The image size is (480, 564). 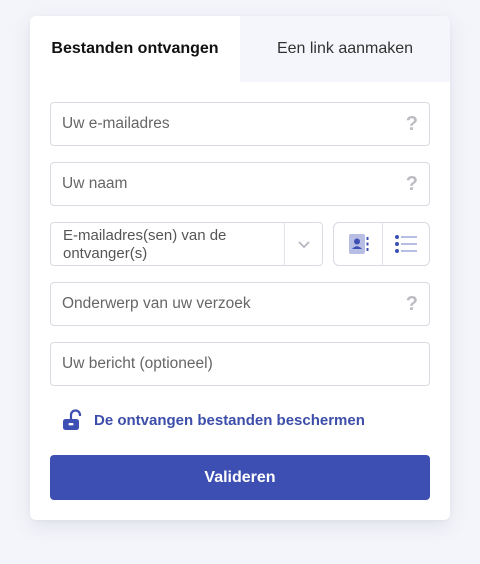 I want to click on tab-bar: Bestanden ontvangen Een link aanmaken, so click(x=240, y=49).